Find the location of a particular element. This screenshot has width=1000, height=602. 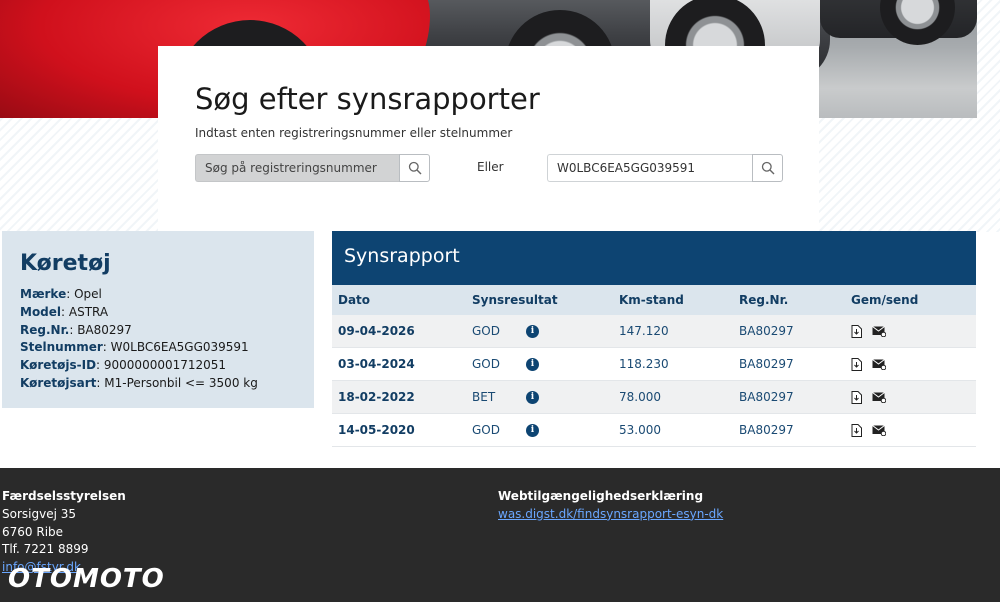

vehicle-field-type: Køretøjsart: M1-Personbil <= 3500 kg is located at coordinates (139, 382).